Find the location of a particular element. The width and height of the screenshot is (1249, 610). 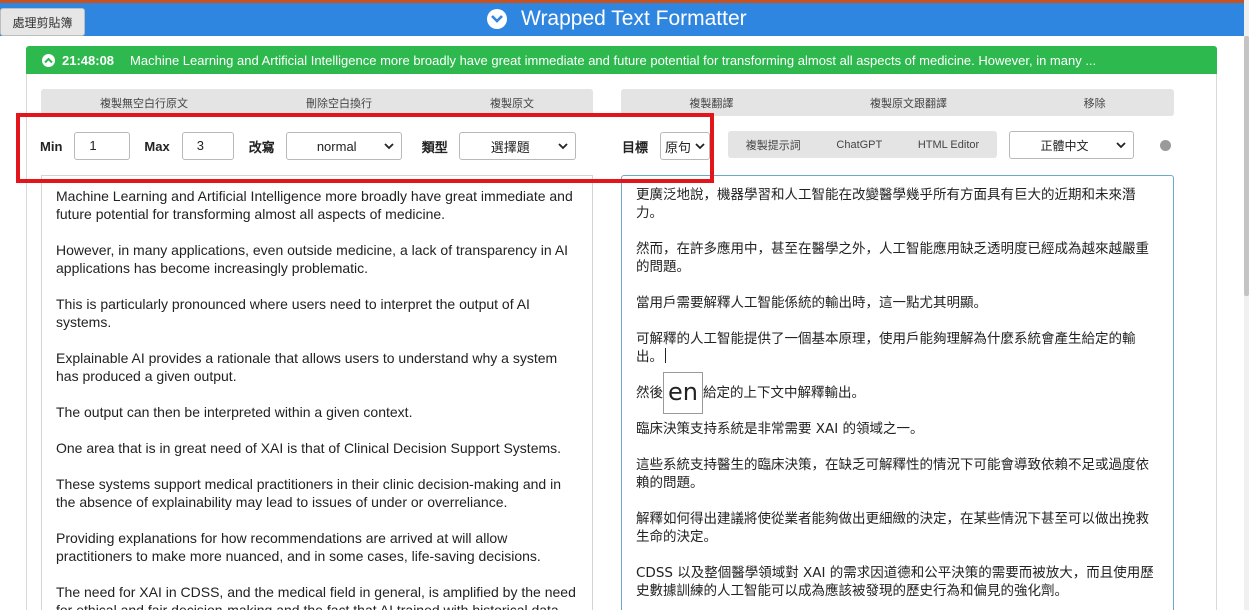

process-clipboard-button: 處理剪貼簿 is located at coordinates (42, 22).